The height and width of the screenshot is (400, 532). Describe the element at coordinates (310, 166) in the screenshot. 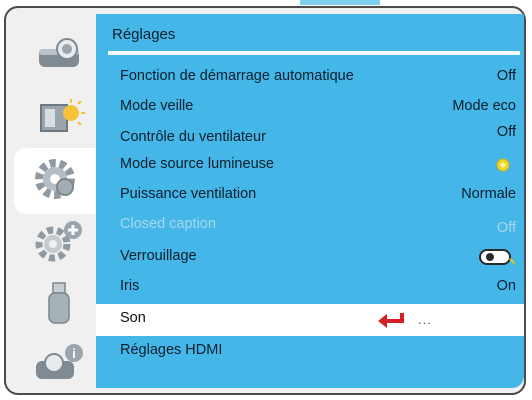

I see `menu-row-light-source-mode: Mode source lumineuse` at that location.